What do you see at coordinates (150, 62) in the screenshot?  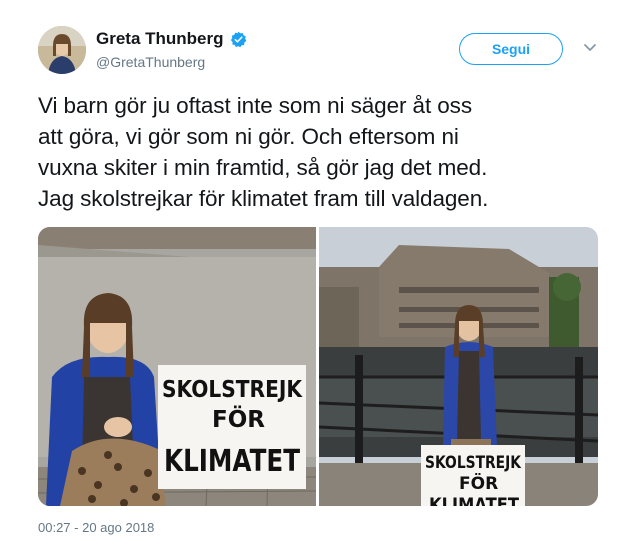 I see `author-handle: @GretaThunberg` at bounding box center [150, 62].